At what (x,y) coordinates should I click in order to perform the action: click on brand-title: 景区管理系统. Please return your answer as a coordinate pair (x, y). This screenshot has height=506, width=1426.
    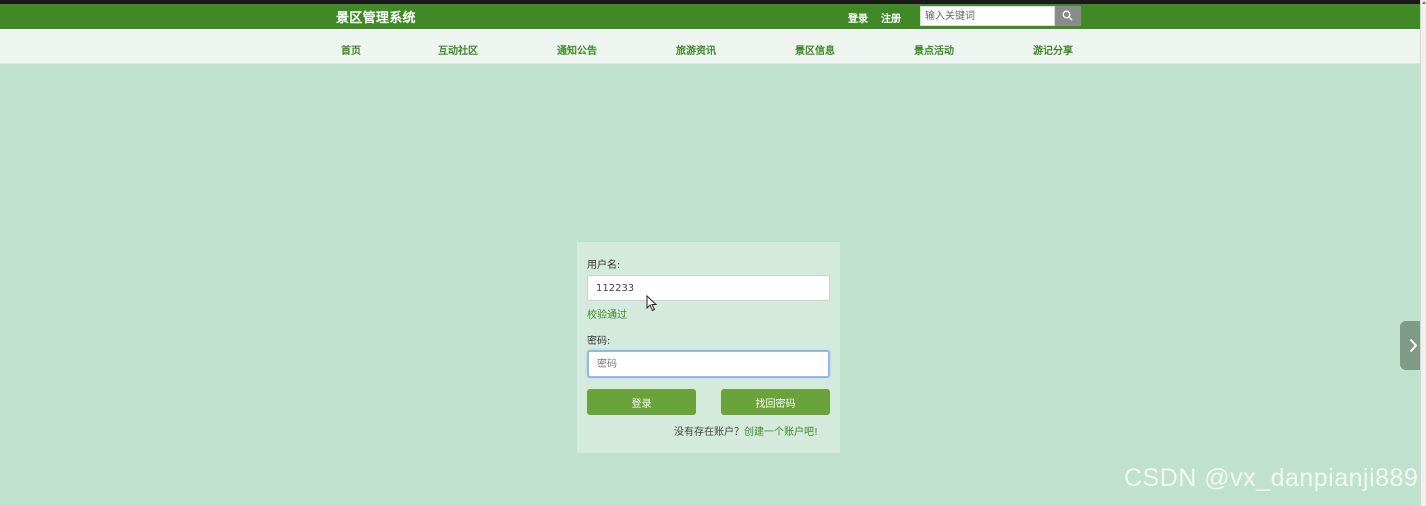
    Looking at the image, I should click on (376, 18).